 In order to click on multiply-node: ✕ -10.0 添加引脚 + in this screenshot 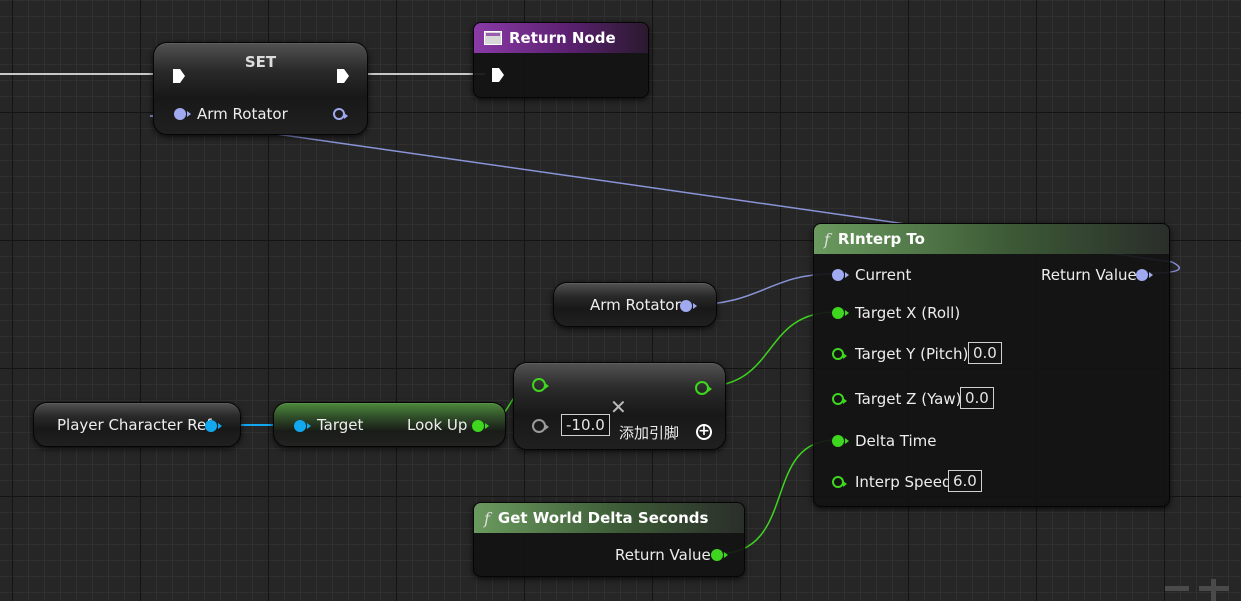, I will do `click(619, 406)`.